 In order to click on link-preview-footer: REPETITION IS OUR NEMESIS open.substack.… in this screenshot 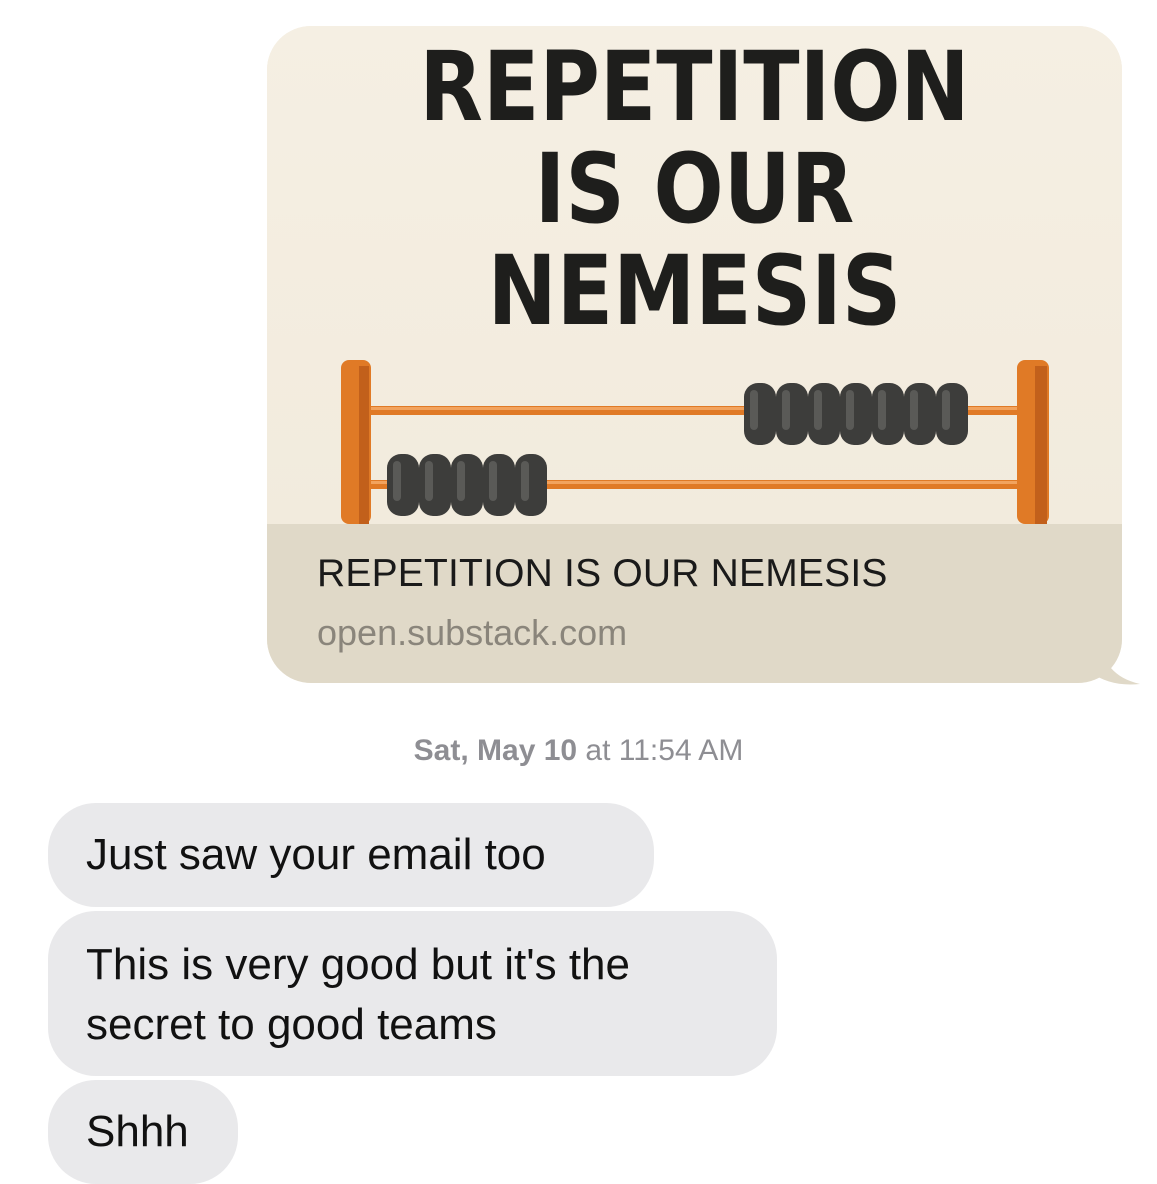, I will do `click(694, 603)`.